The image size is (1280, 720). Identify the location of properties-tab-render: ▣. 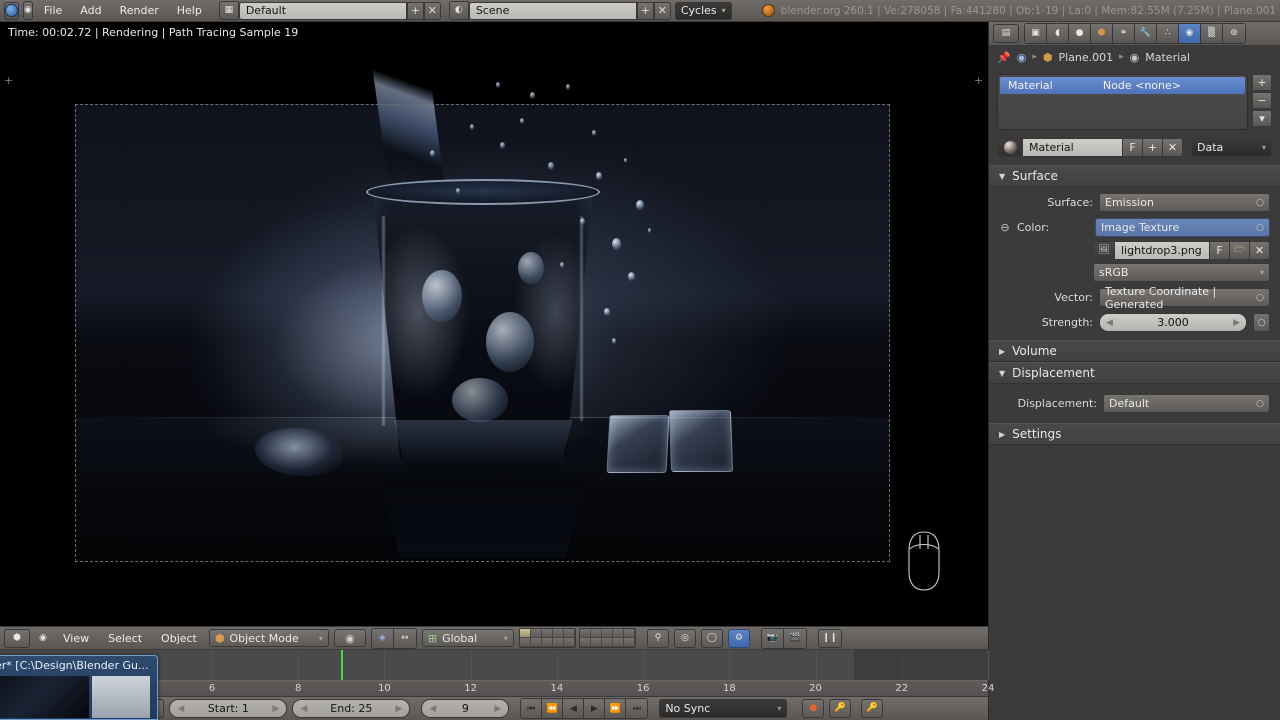
(1036, 33).